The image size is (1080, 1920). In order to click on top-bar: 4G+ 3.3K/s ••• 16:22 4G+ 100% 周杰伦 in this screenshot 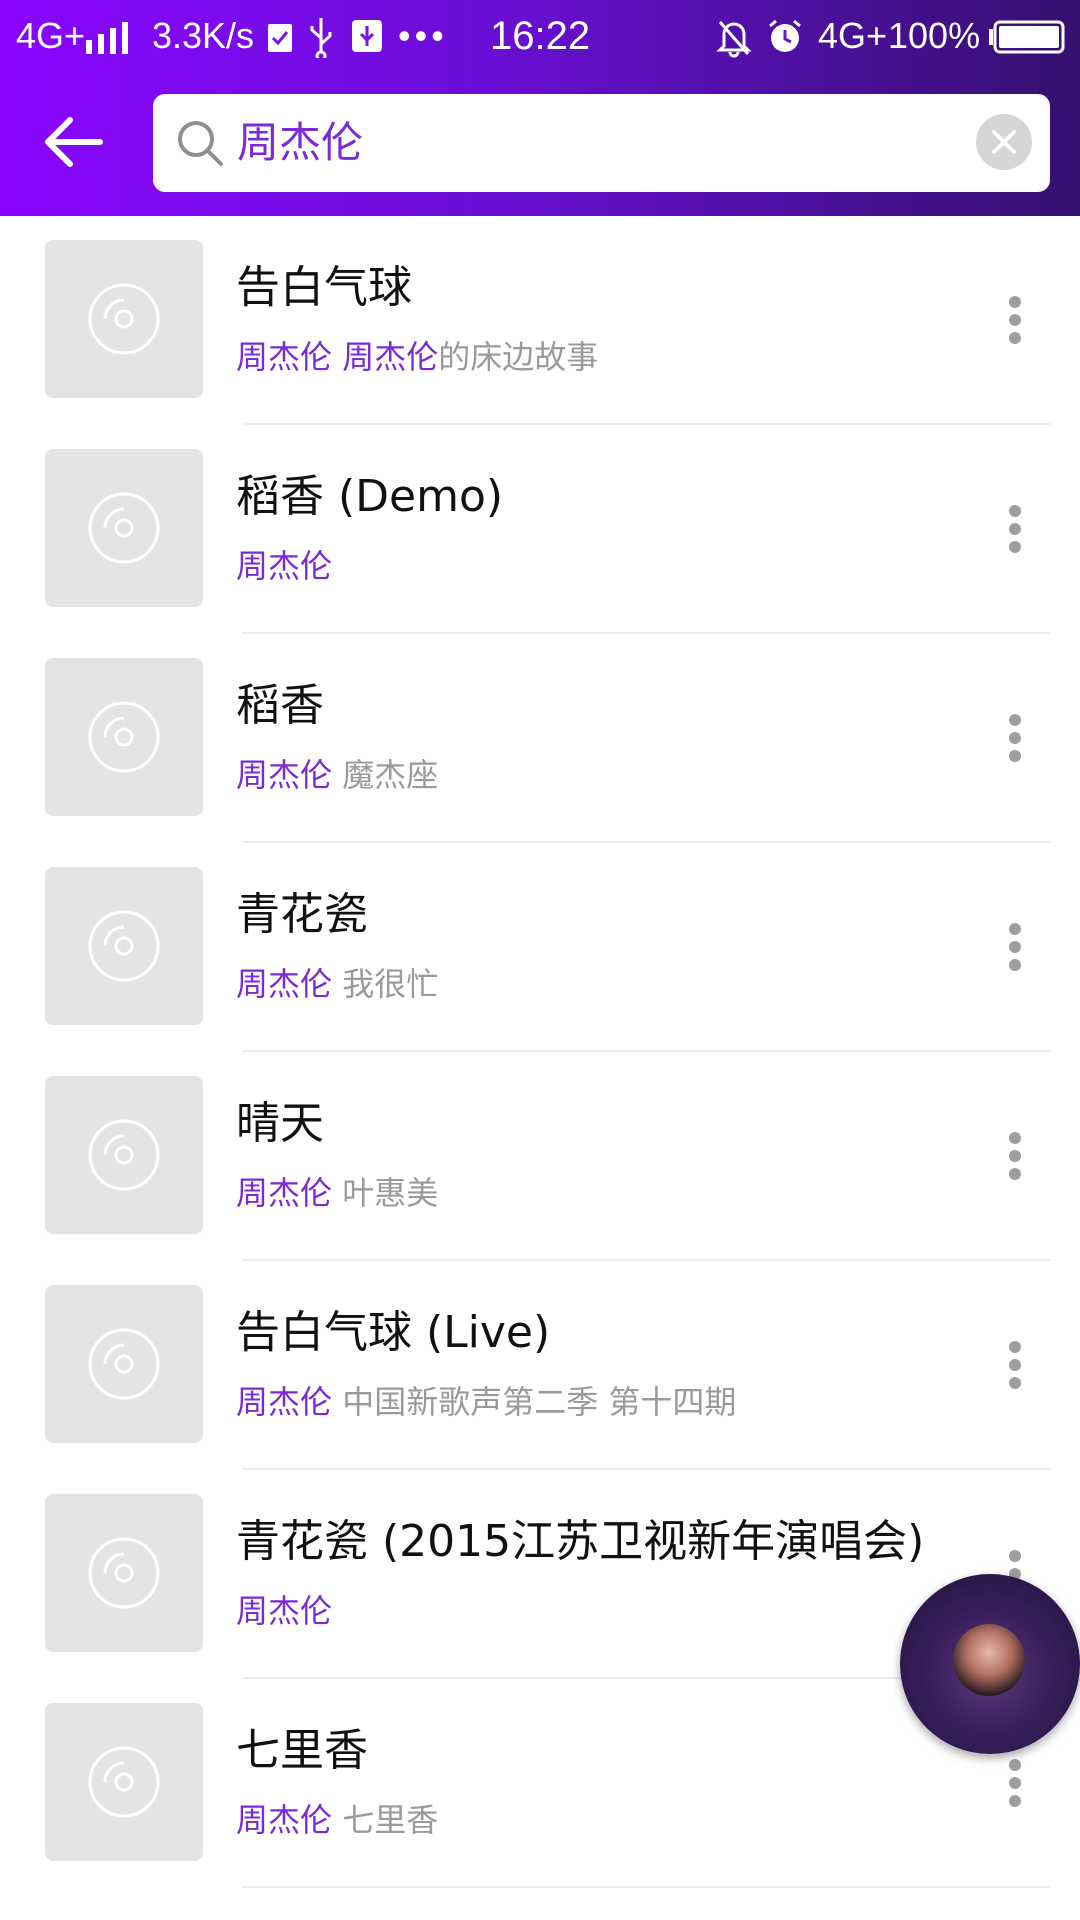, I will do `click(540, 108)`.